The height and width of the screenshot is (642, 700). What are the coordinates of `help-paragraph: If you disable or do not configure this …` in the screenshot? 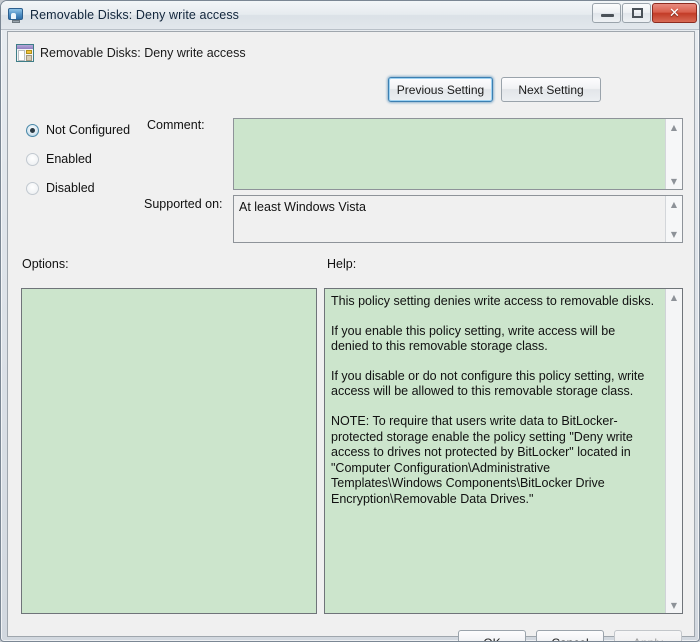 It's located at (488, 383).